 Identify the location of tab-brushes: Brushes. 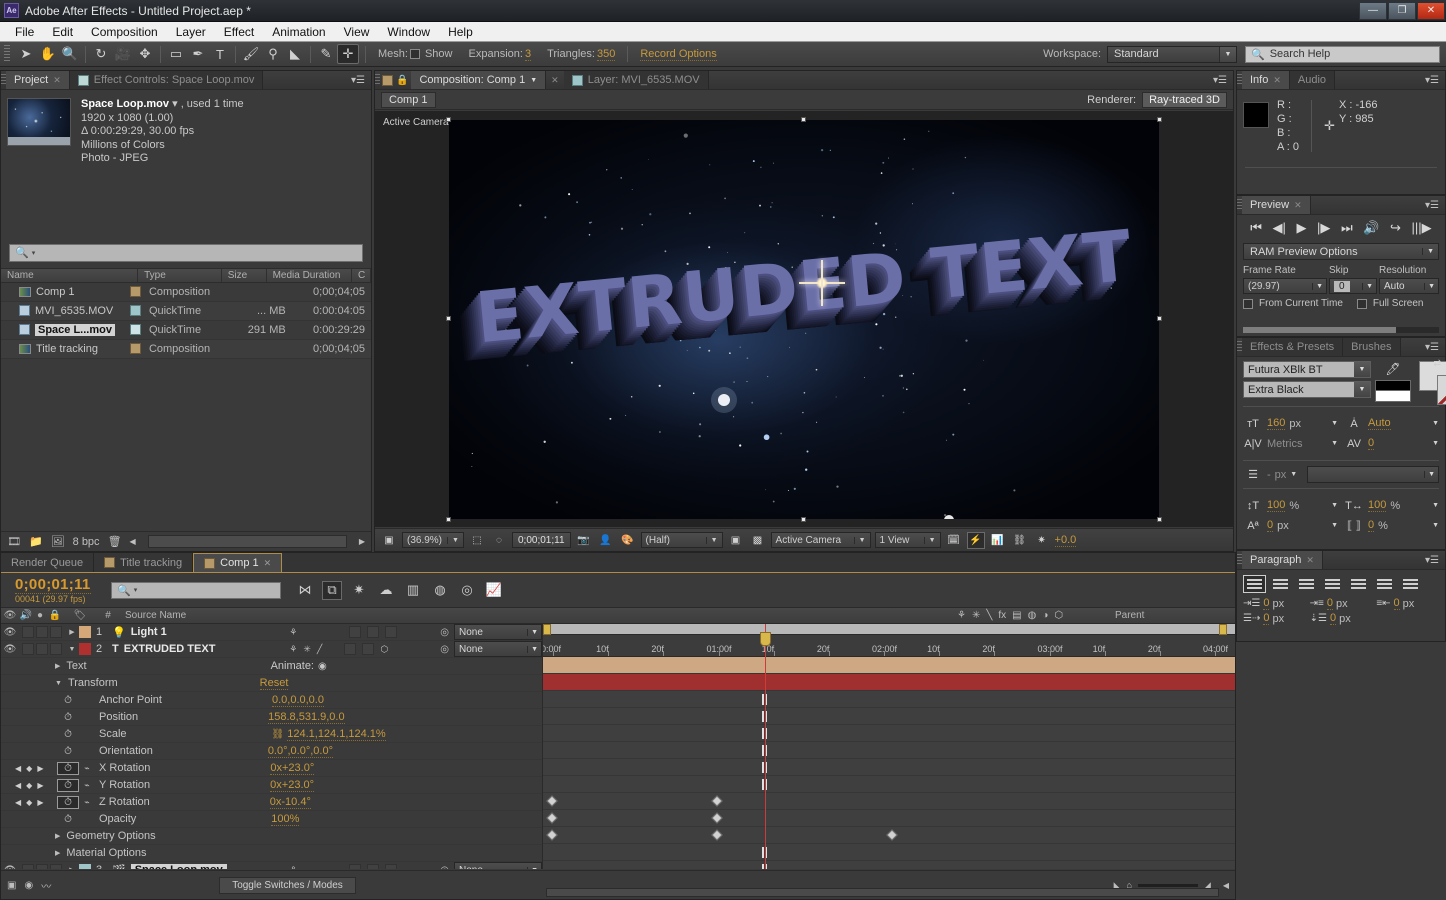
(1372, 347).